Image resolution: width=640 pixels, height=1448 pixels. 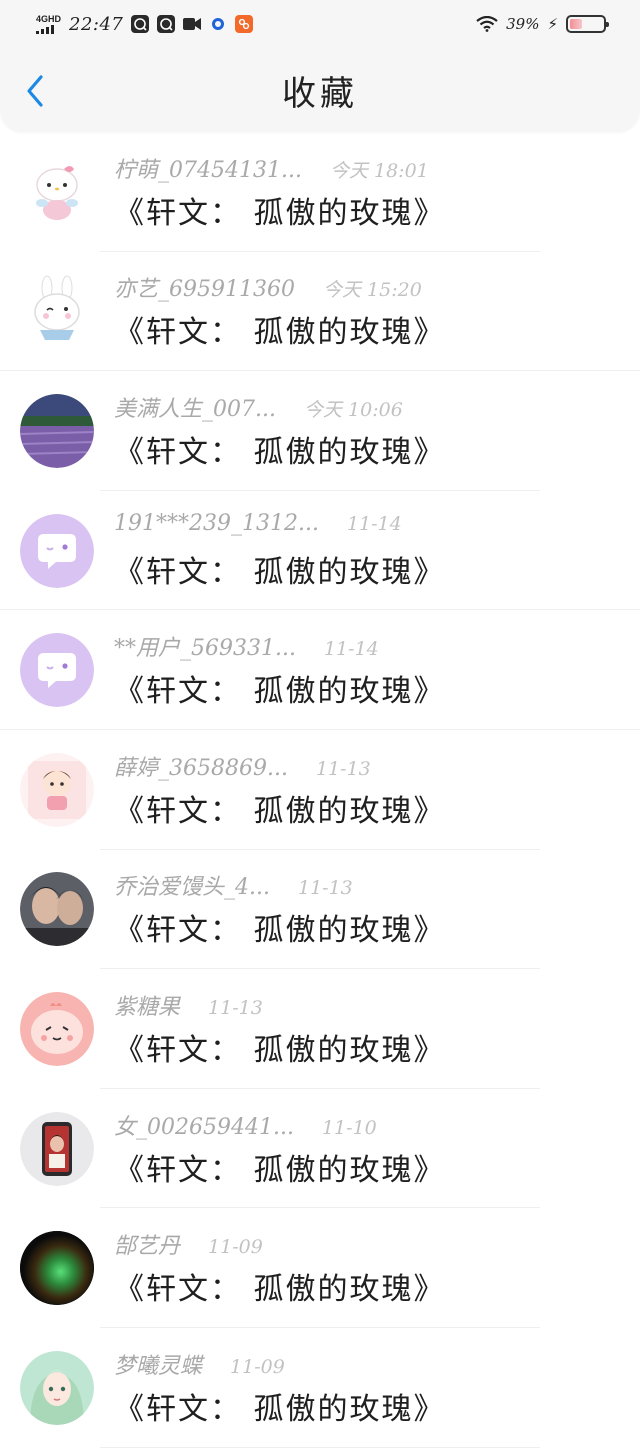 What do you see at coordinates (57, 789) in the screenshot?
I see `cartoon-boy-avatar` at bounding box center [57, 789].